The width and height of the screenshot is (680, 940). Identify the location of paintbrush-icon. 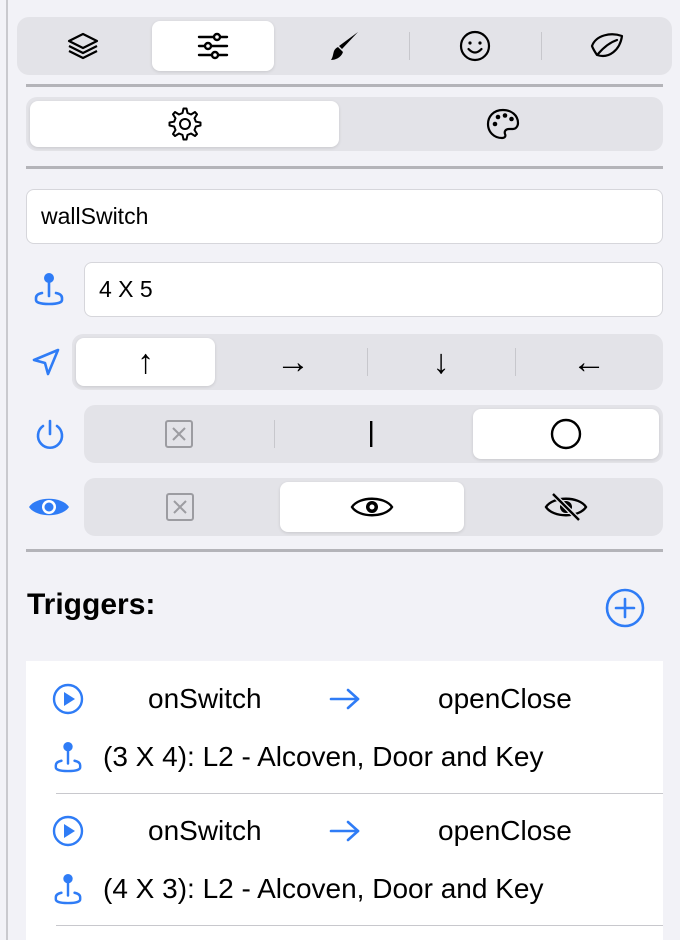
(345, 46).